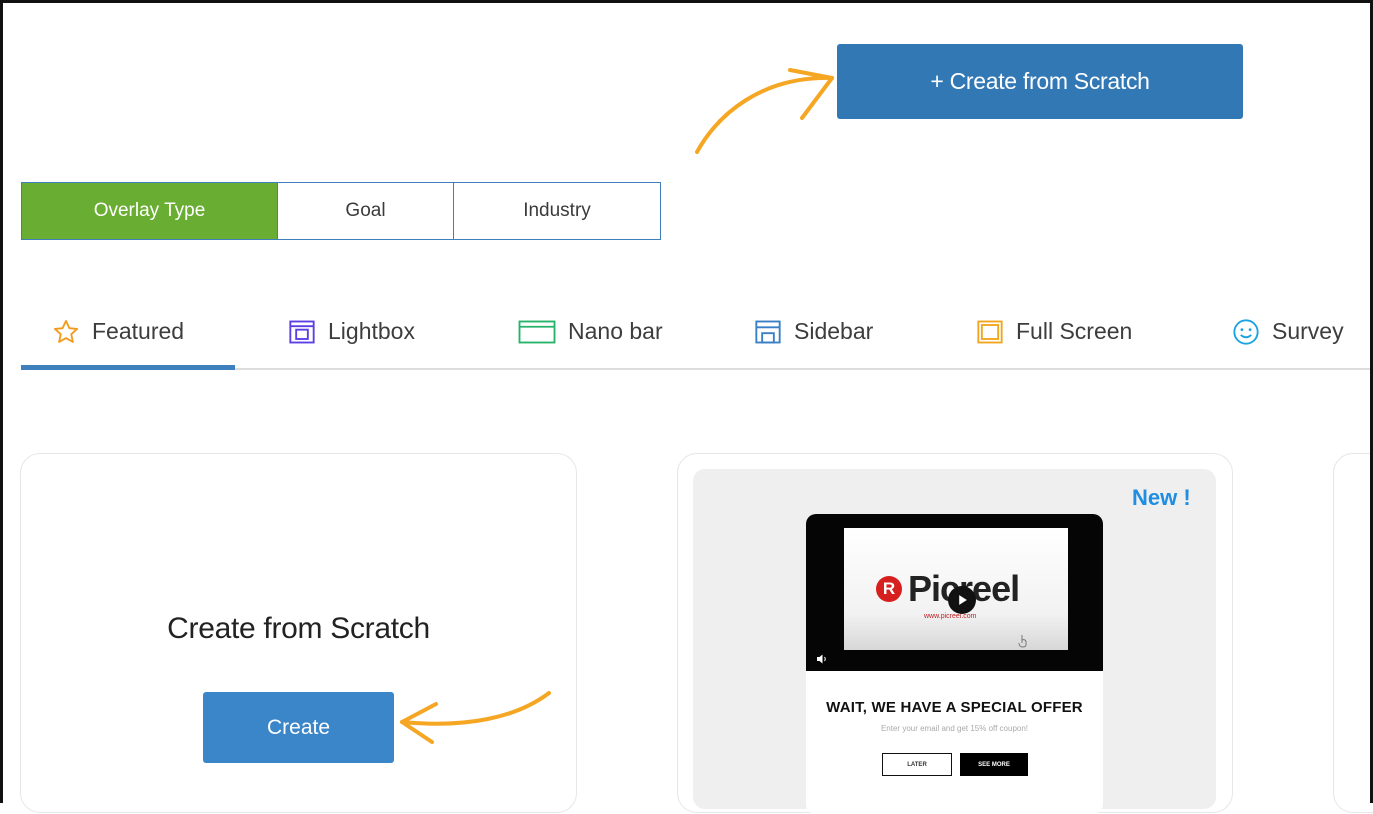 This screenshot has width=1373, height=814. Describe the element at coordinates (365, 211) in the screenshot. I see `segment-goal: Goal` at that location.